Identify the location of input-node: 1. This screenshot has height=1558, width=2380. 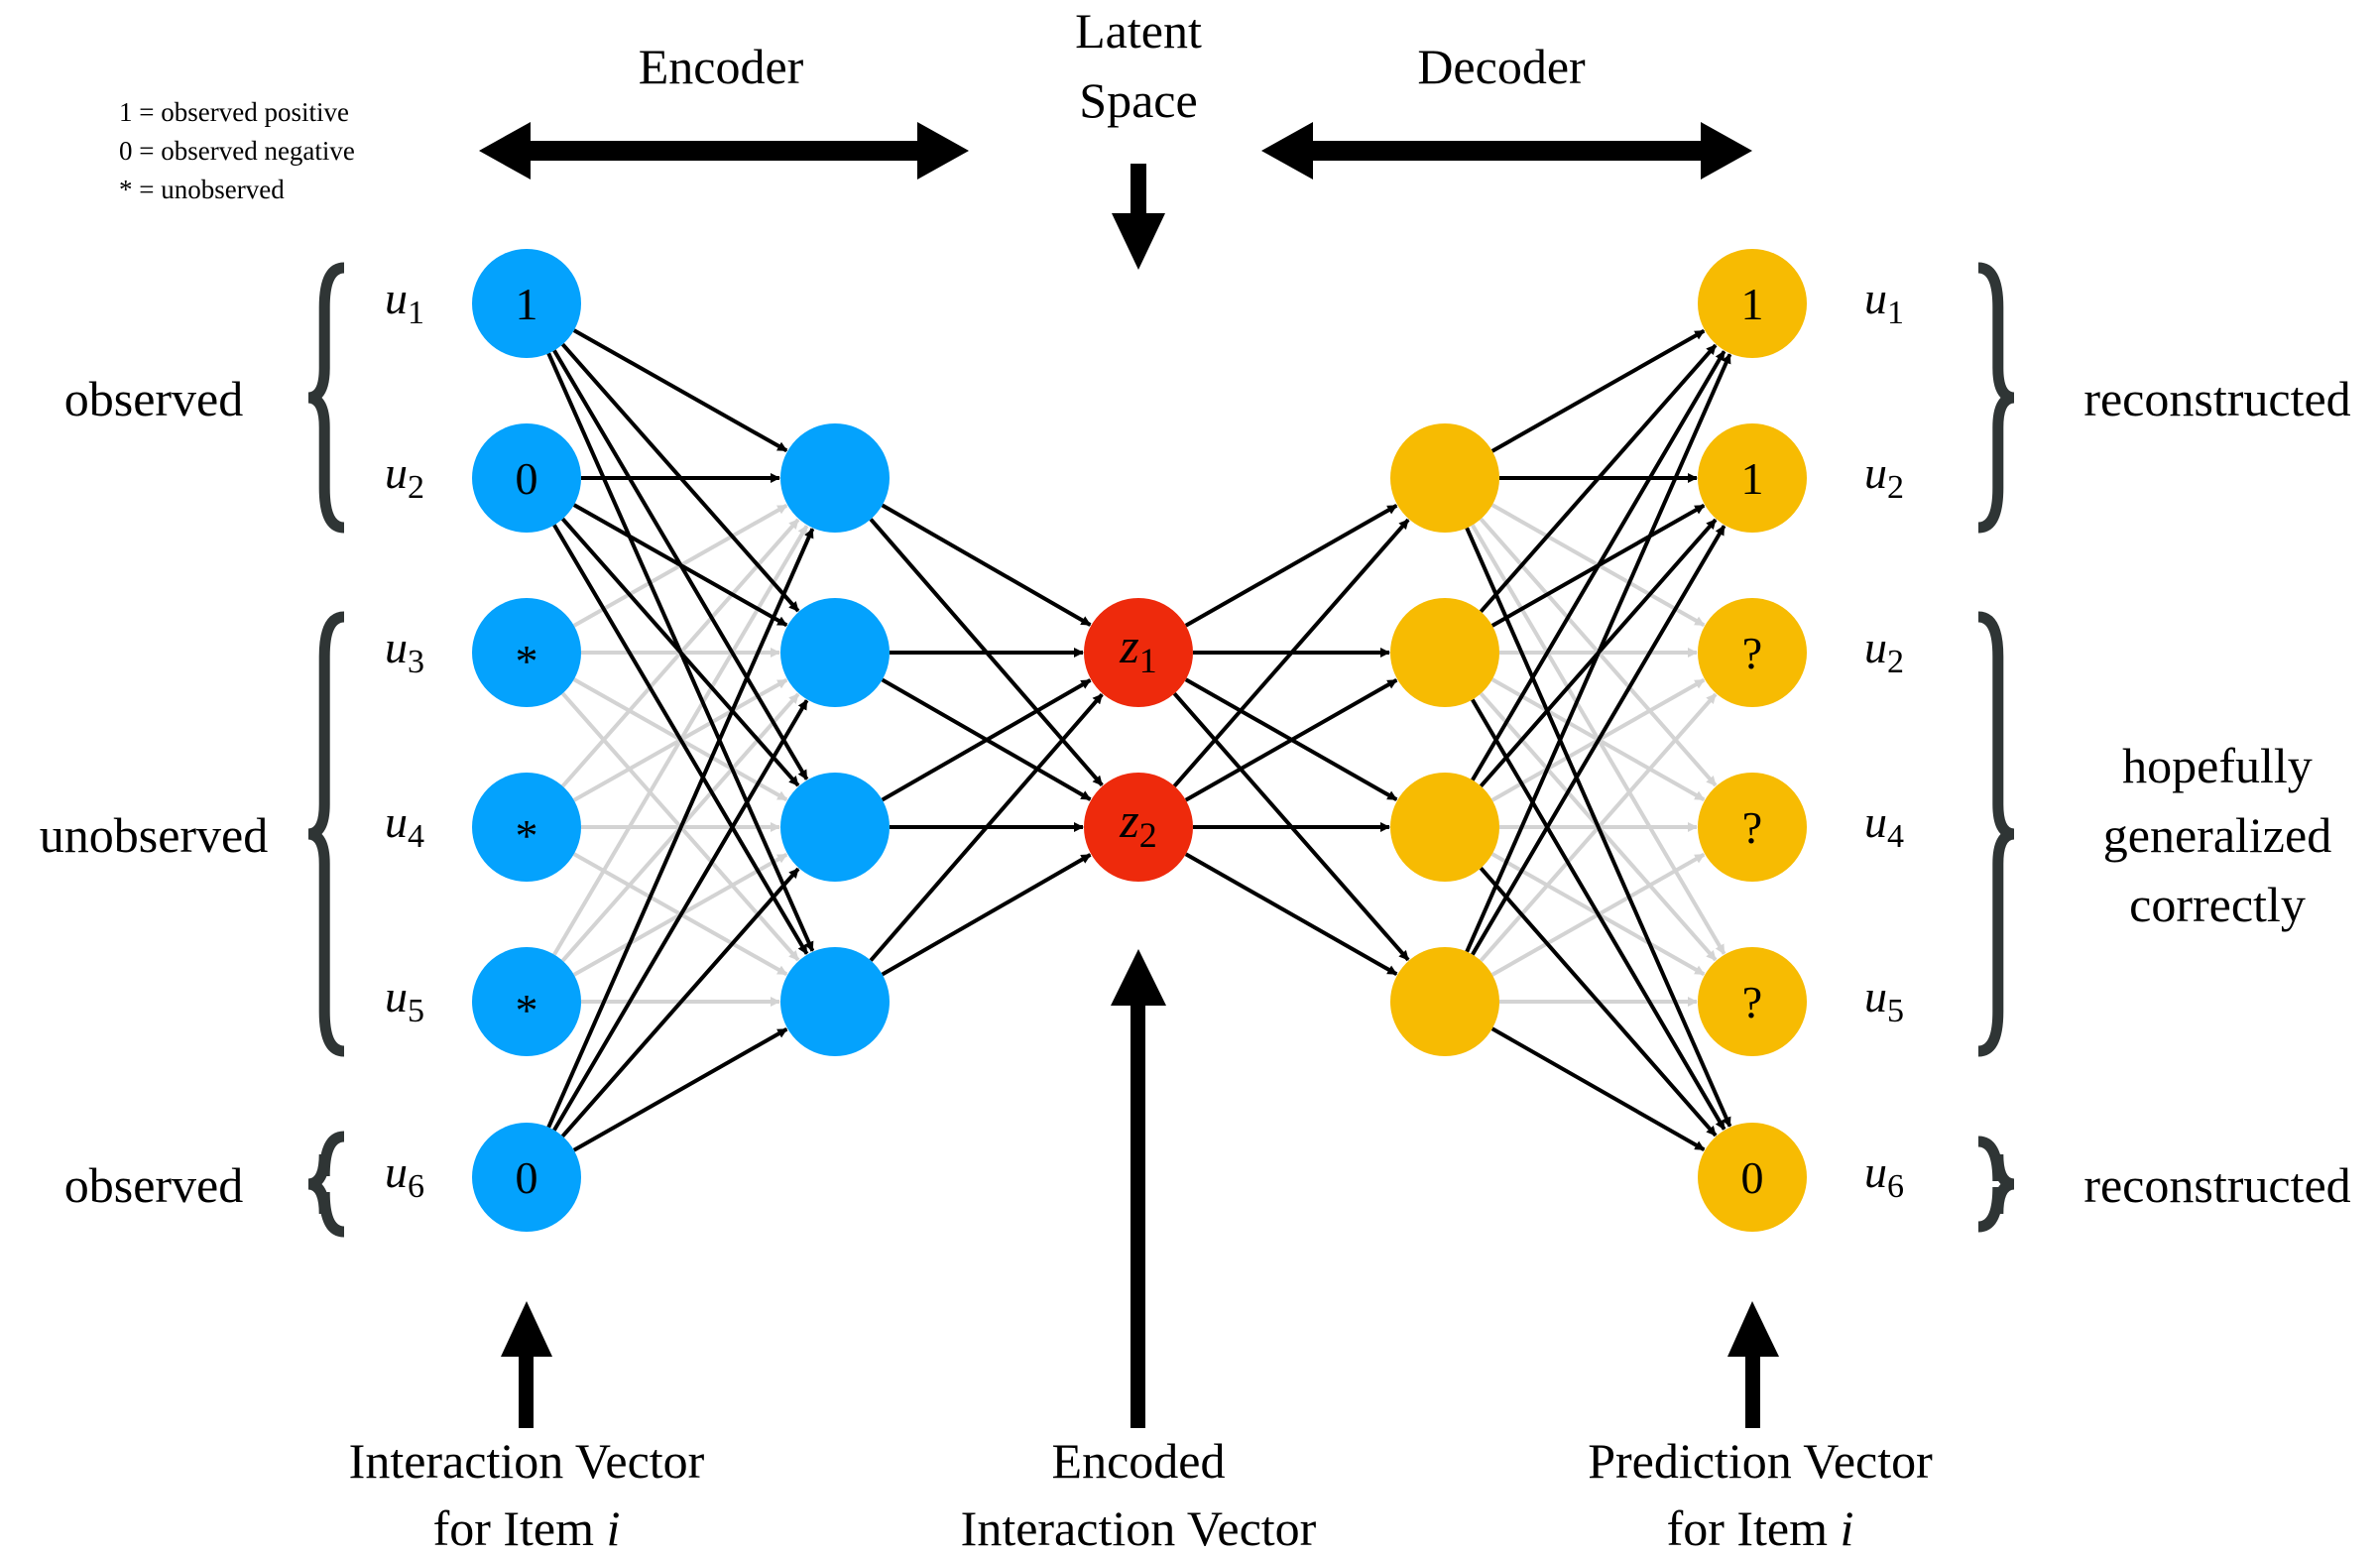
(526, 303).